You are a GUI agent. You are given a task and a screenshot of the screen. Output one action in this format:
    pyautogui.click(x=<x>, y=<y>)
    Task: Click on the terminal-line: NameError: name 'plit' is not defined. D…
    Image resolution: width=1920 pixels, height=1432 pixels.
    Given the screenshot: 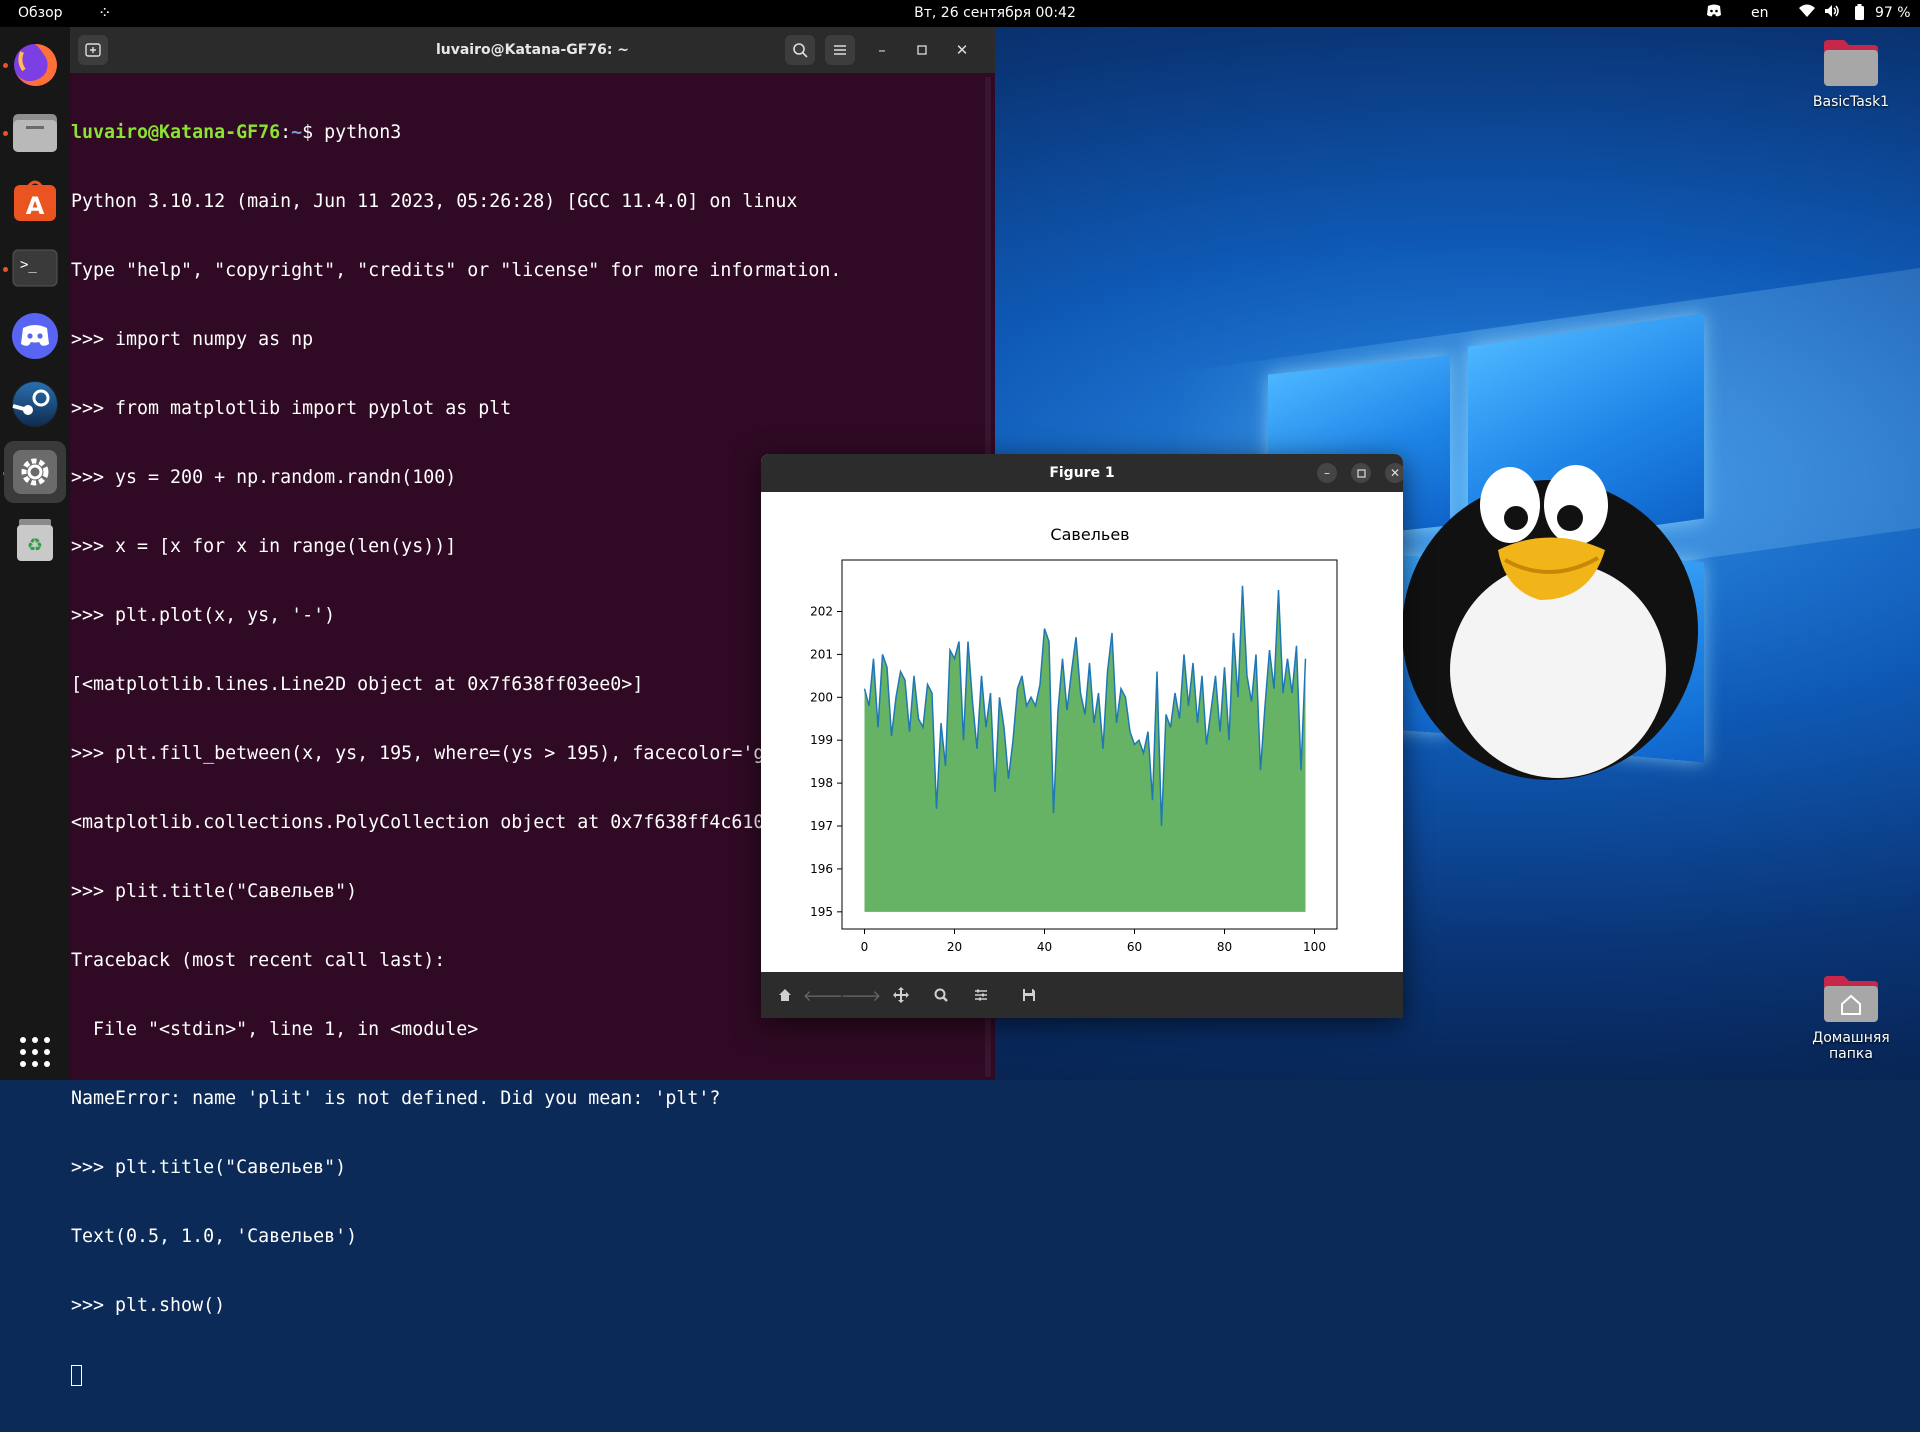 What is the action you would take?
    pyautogui.click(x=396, y=1098)
    